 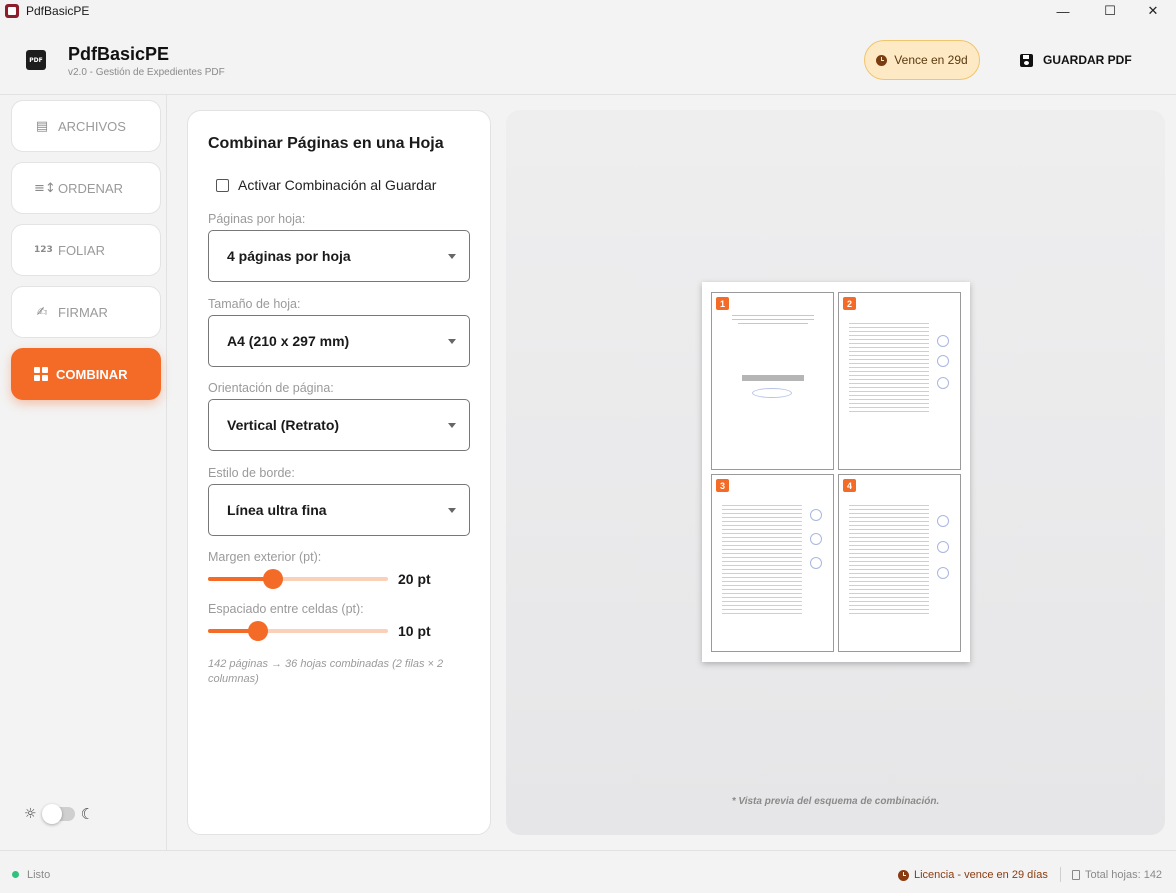 What do you see at coordinates (286, 609) in the screenshot?
I see `spacing-label: Espaciado entre celdas (pt):` at bounding box center [286, 609].